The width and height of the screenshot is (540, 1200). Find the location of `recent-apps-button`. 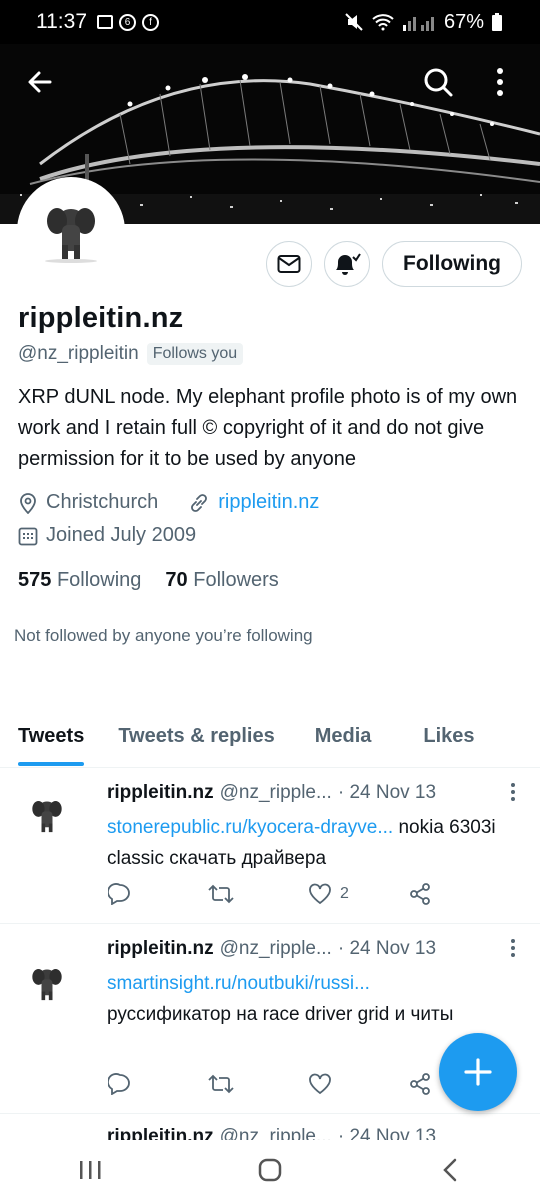

recent-apps-button is located at coordinates (90, 1170).